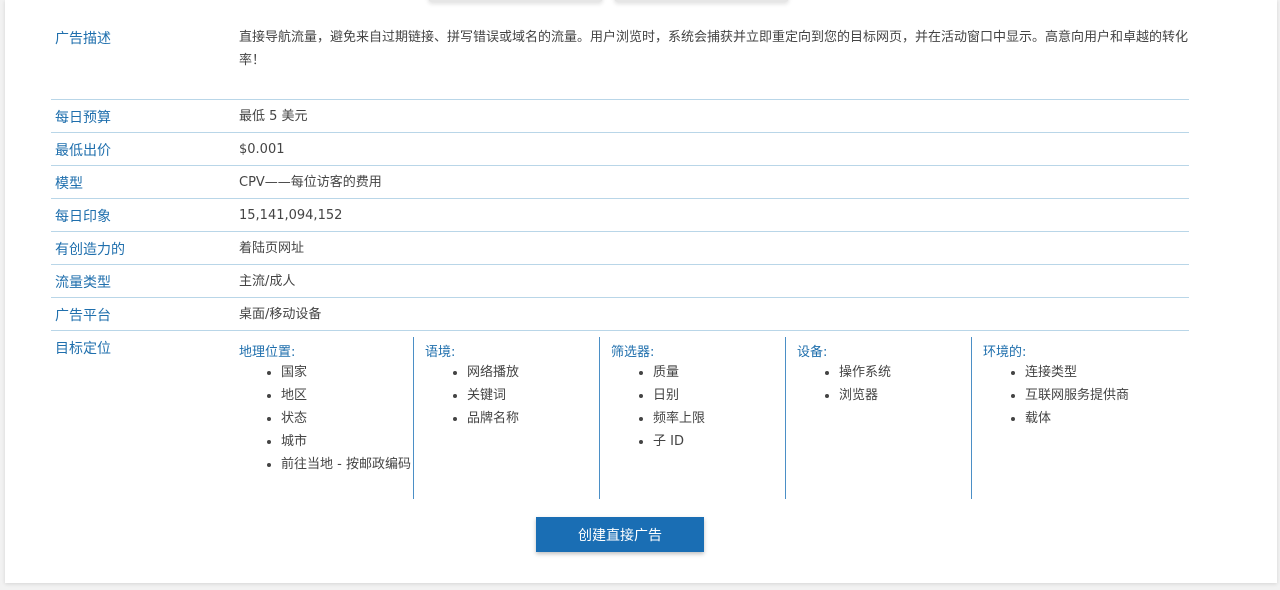  Describe the element at coordinates (351, 395) in the screenshot. I see `list-item: 地区` at that location.